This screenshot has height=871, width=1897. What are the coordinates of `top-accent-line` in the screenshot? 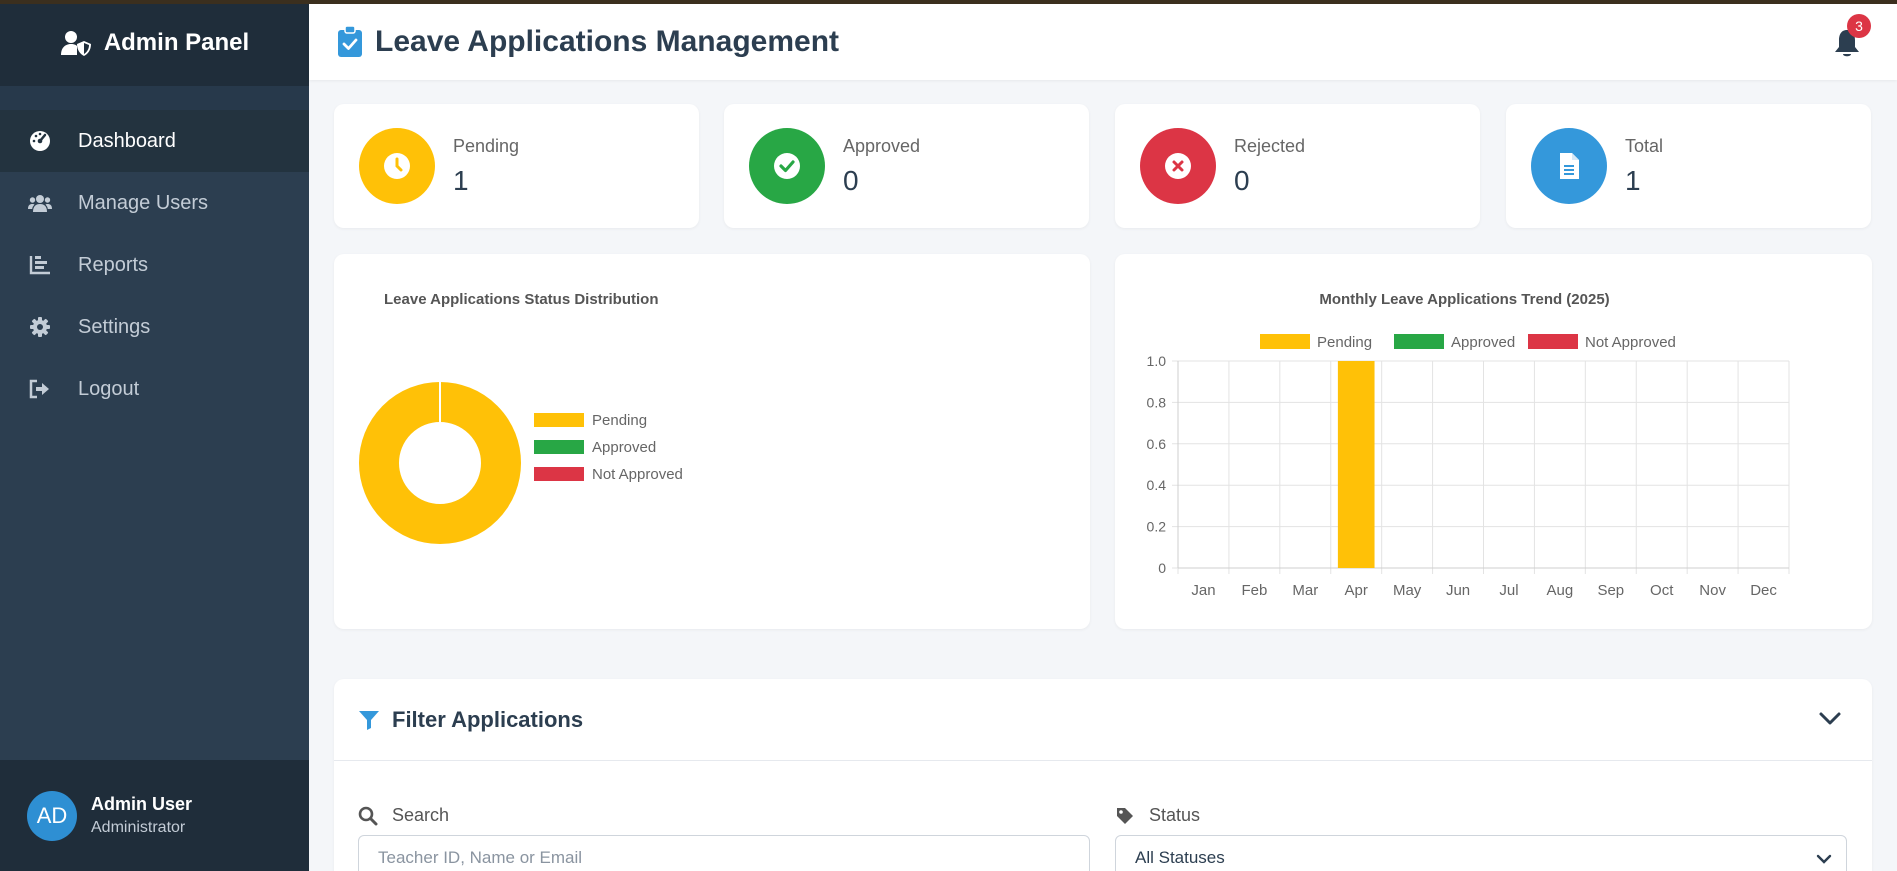 It's located at (948, 2).